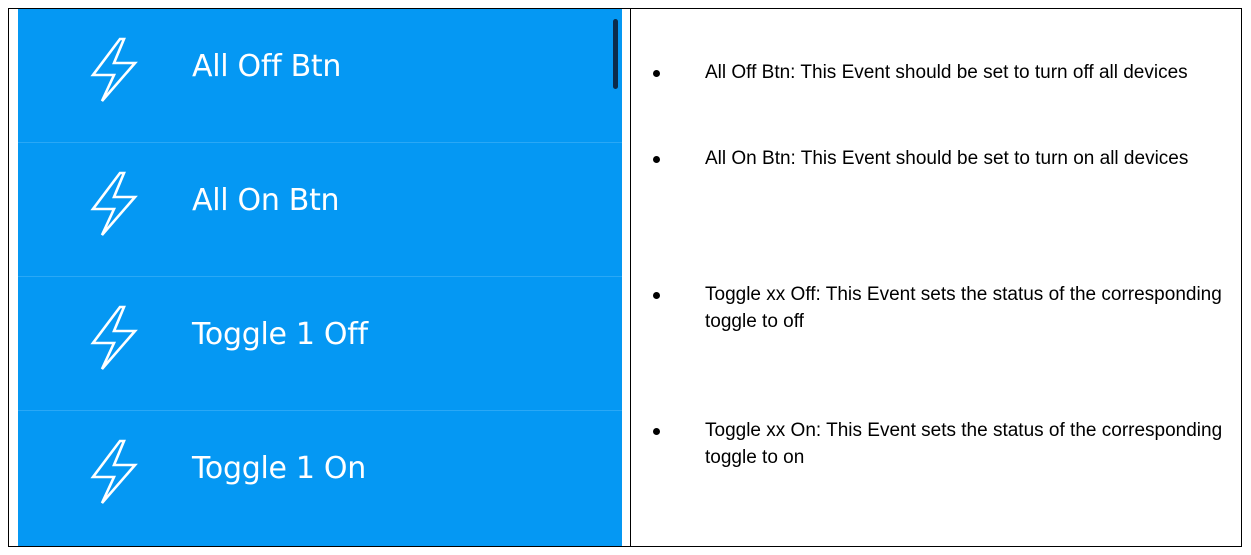  I want to click on scrollbar, so click(615, 54).